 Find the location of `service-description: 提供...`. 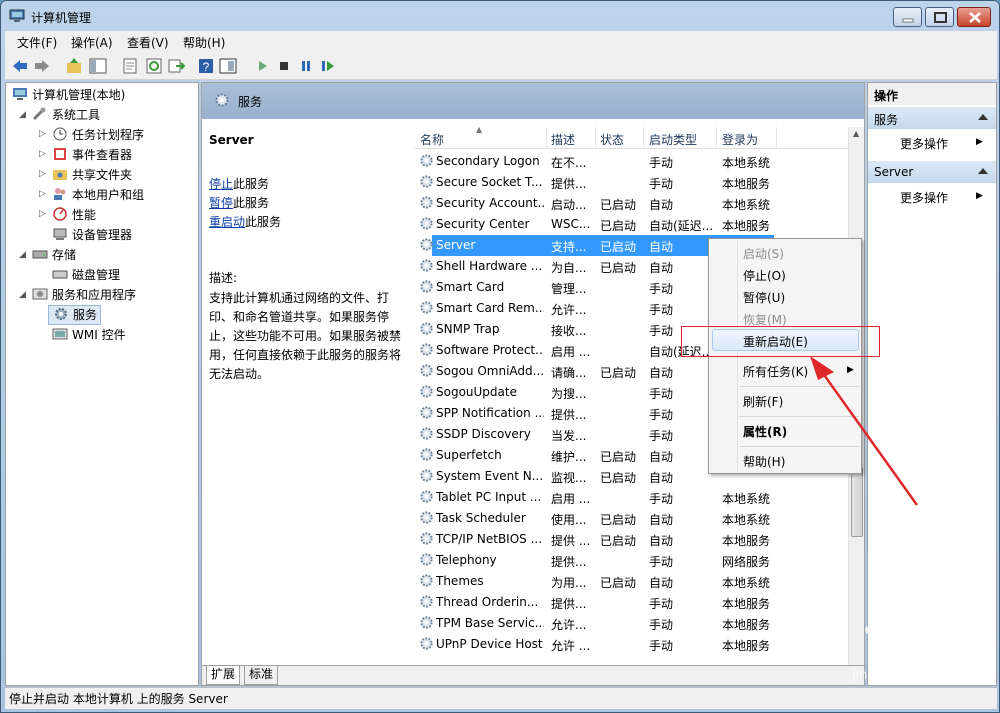

service-description: 提供... is located at coordinates (569, 604).